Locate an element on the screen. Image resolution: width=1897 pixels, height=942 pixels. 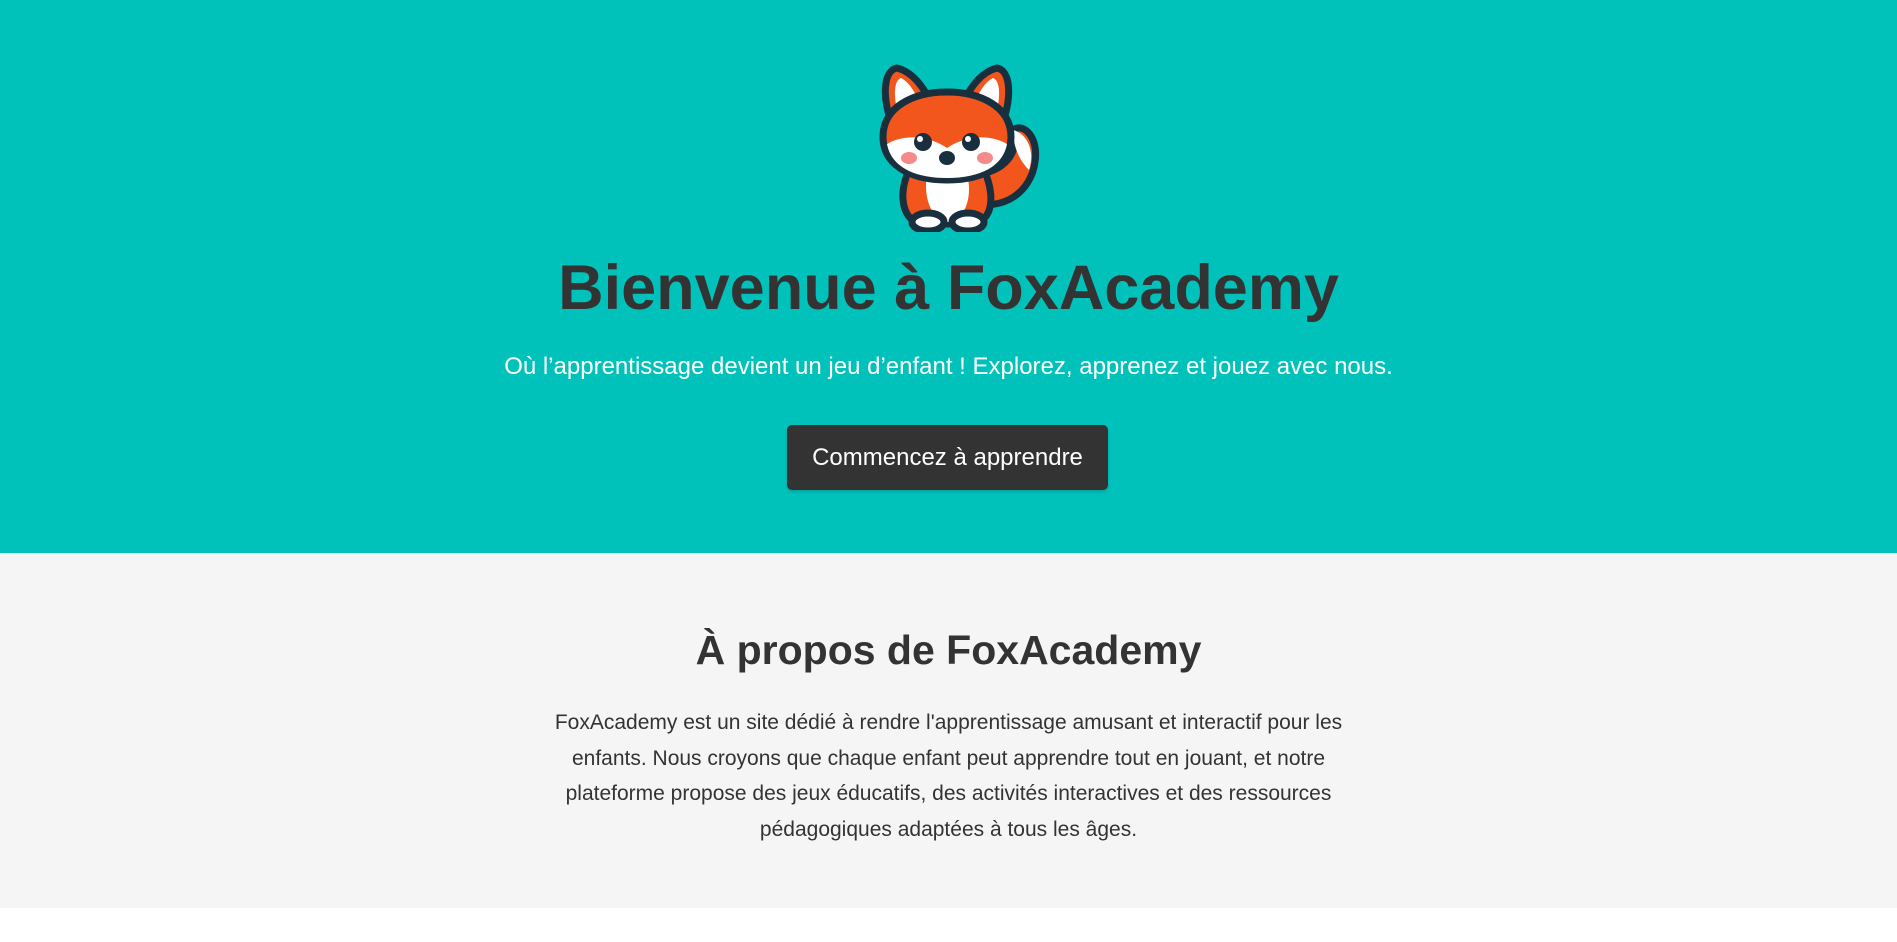
about-title: À propos de FoxAcademy is located at coordinates (948, 650).